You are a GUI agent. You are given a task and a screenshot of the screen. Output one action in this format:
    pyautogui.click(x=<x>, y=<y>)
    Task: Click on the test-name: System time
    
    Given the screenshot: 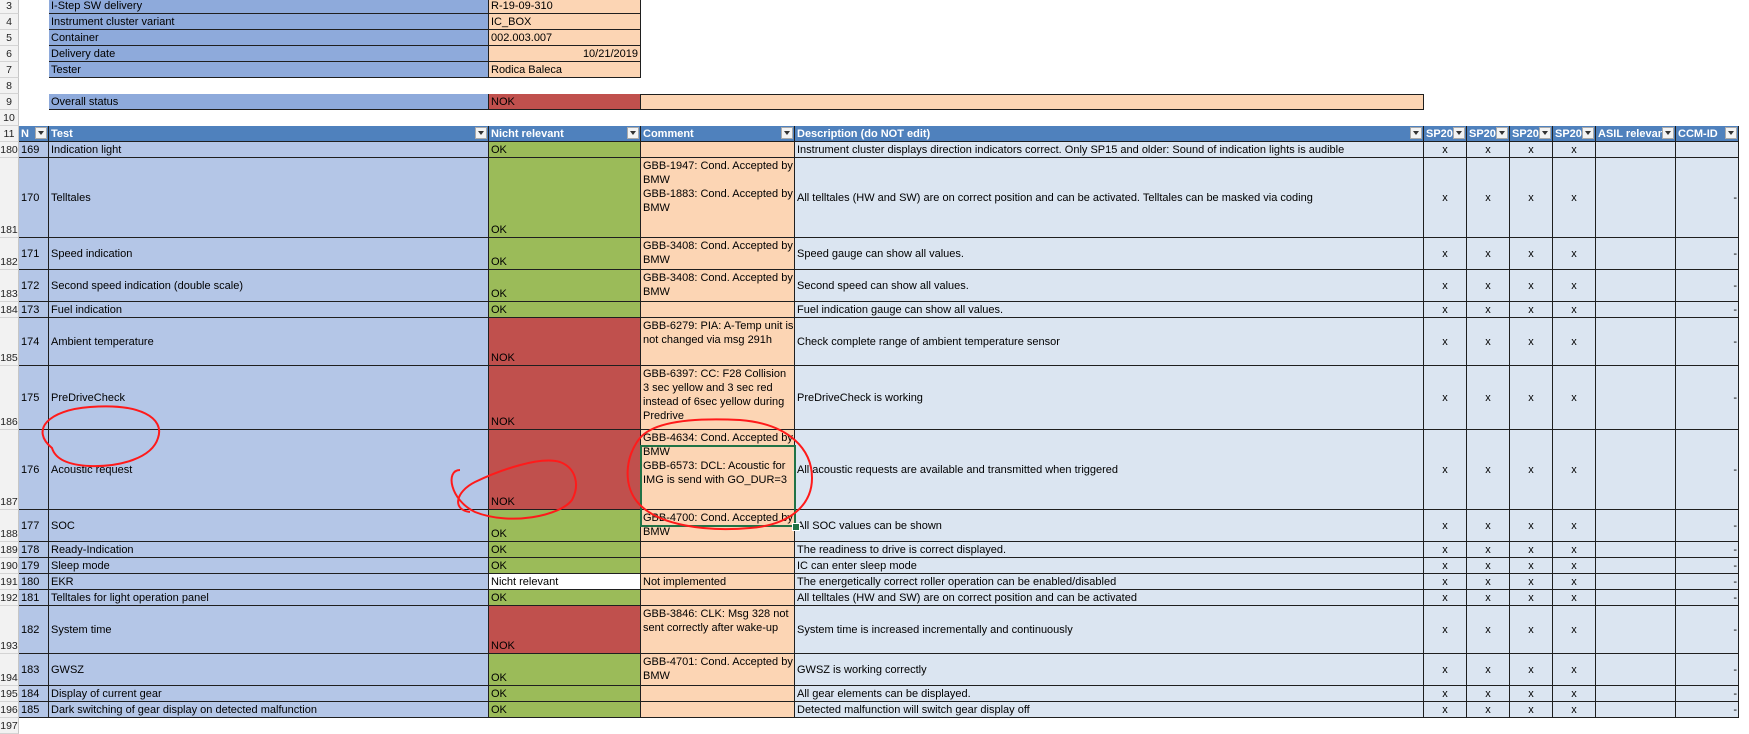 What is the action you would take?
    pyautogui.click(x=269, y=630)
    